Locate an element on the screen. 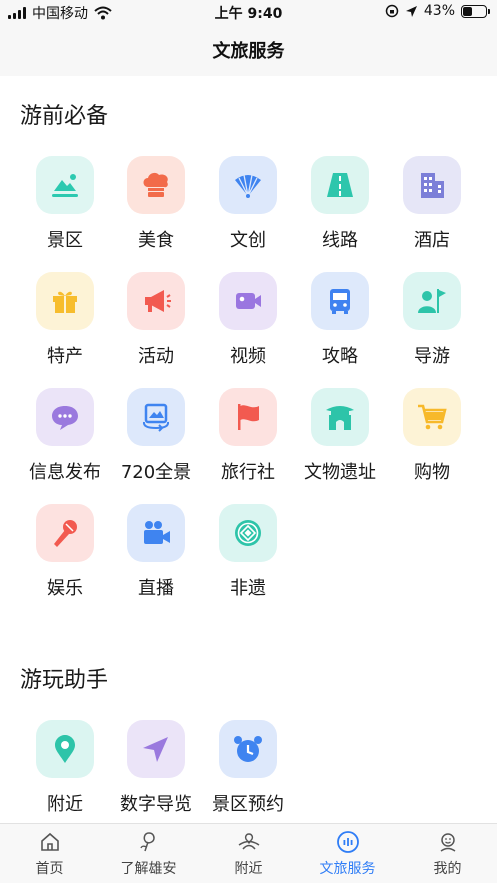 The width and height of the screenshot is (497, 883). location-pin-icon is located at coordinates (65, 749).